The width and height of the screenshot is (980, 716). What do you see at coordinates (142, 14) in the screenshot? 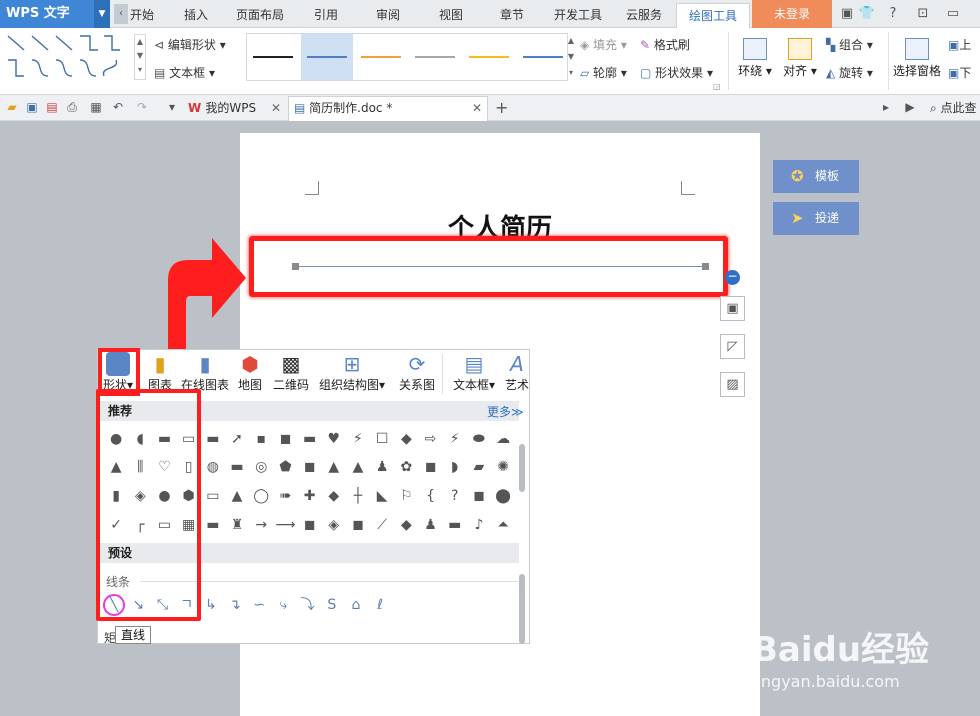
I see `tab-home: 开始` at bounding box center [142, 14].